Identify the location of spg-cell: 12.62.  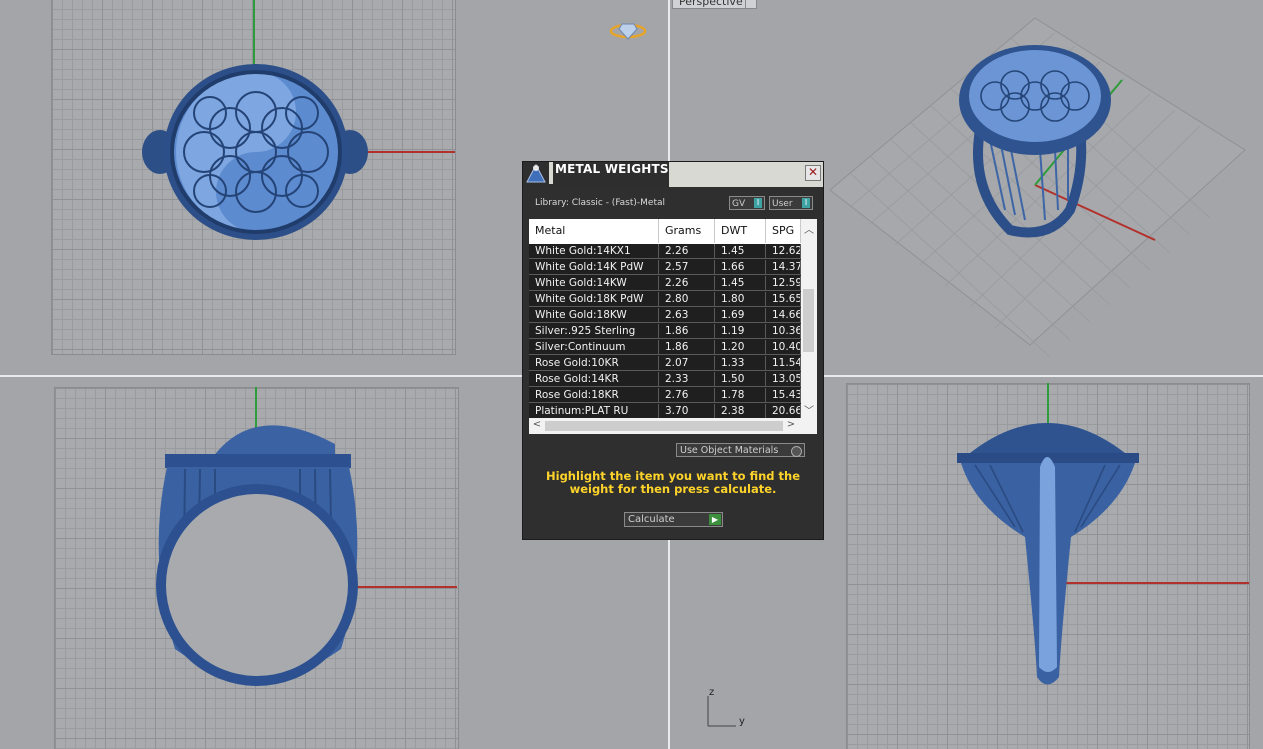
(783, 251).